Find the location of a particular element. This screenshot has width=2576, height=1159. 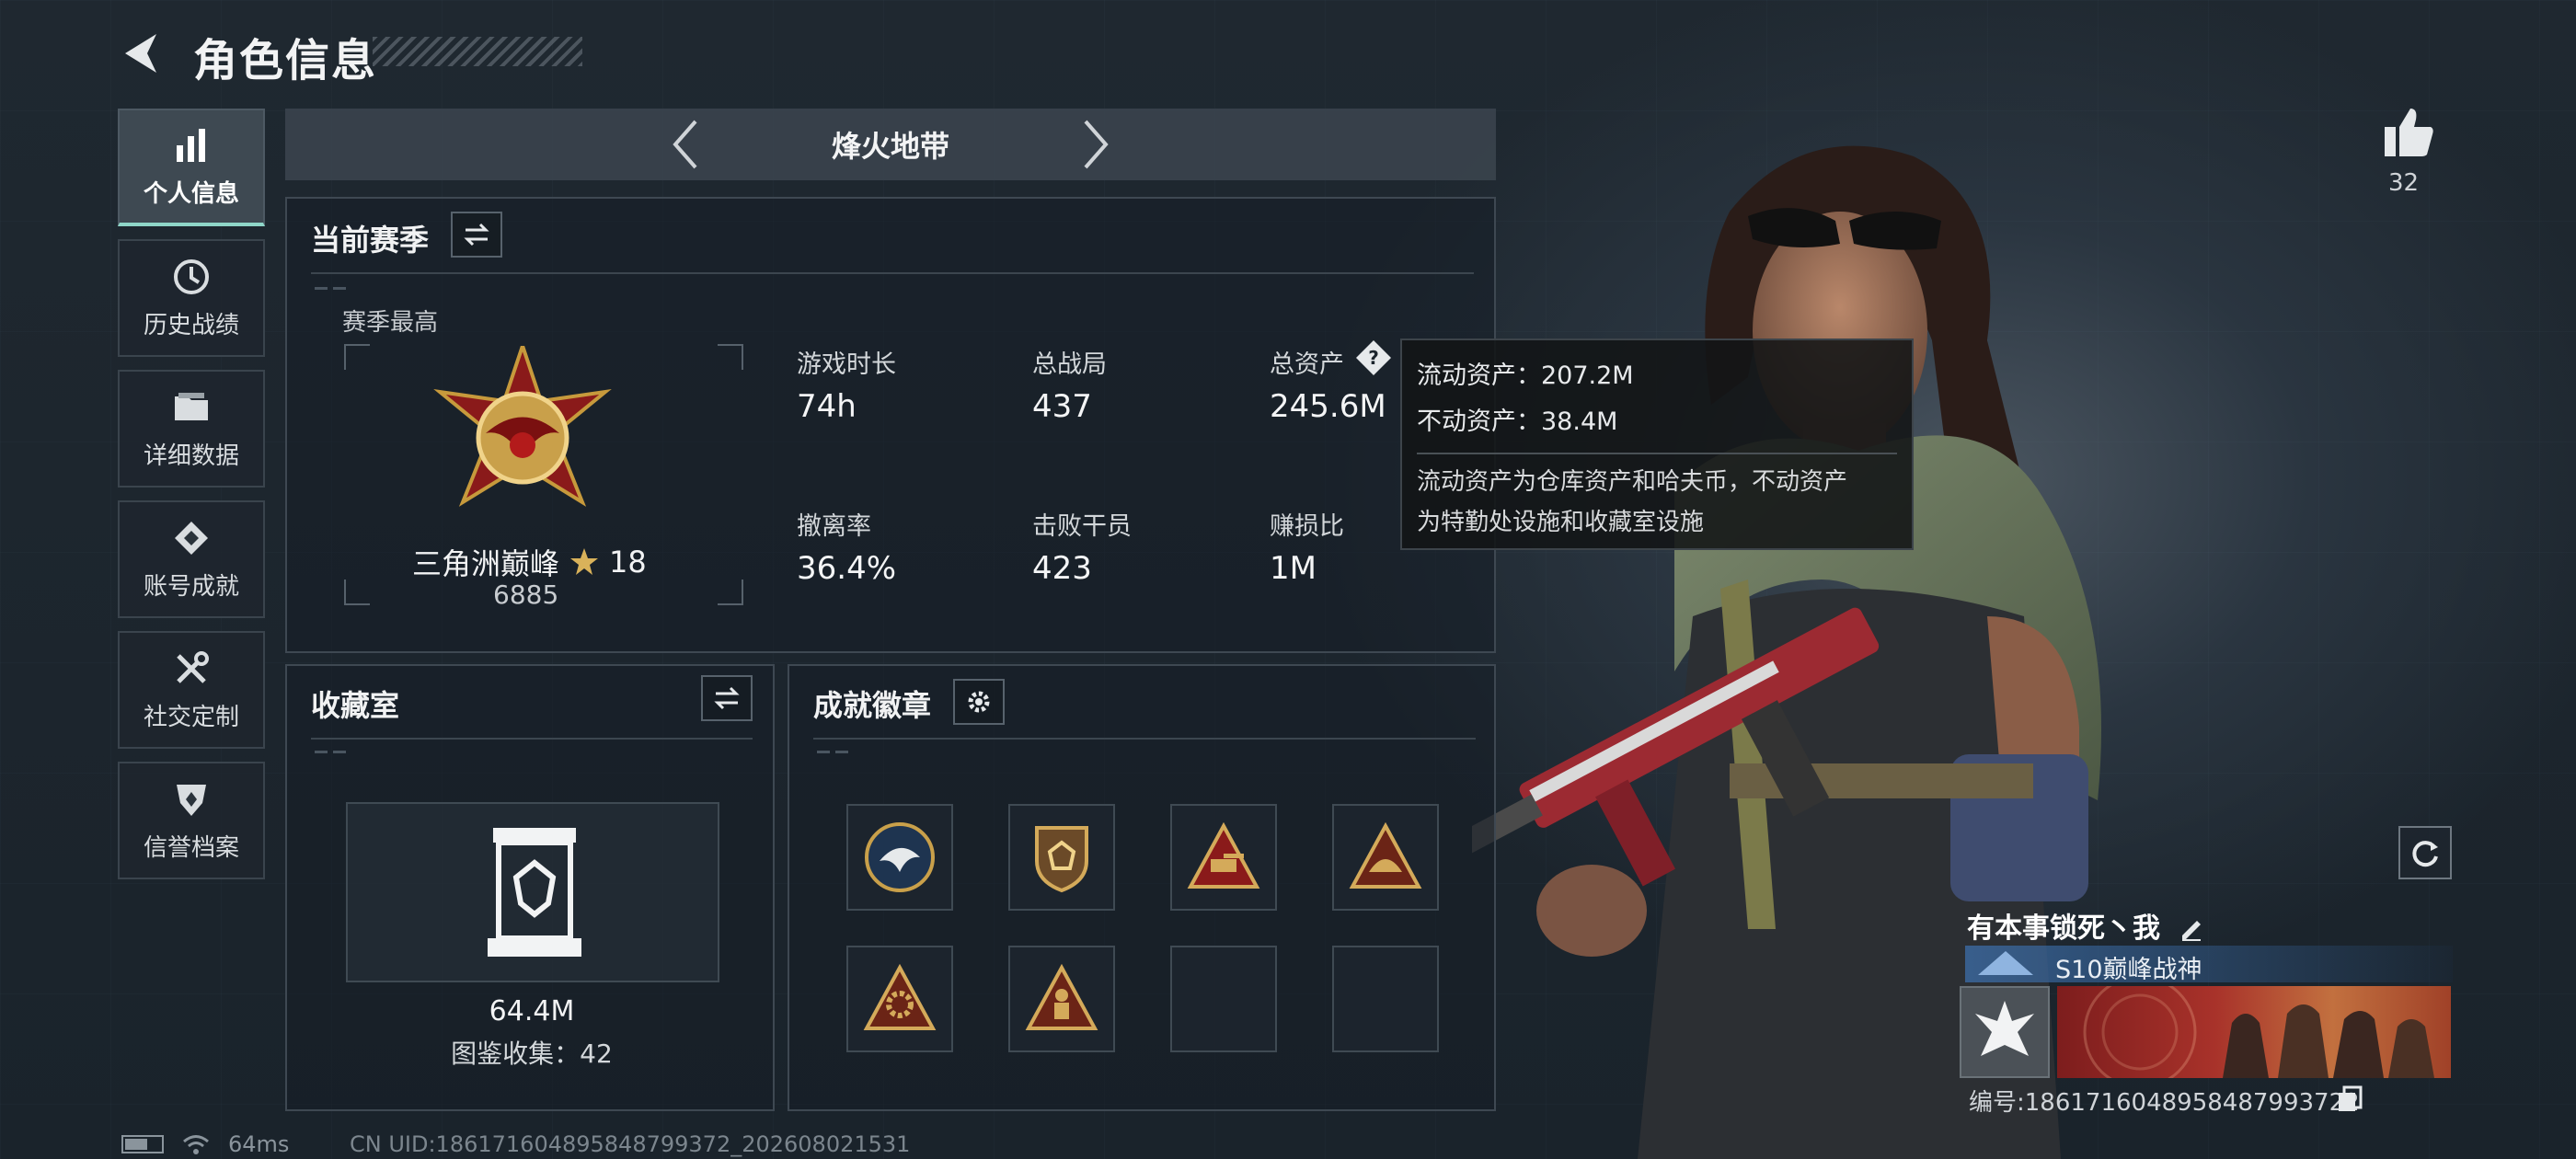

bracket-br is located at coordinates (730, 592).